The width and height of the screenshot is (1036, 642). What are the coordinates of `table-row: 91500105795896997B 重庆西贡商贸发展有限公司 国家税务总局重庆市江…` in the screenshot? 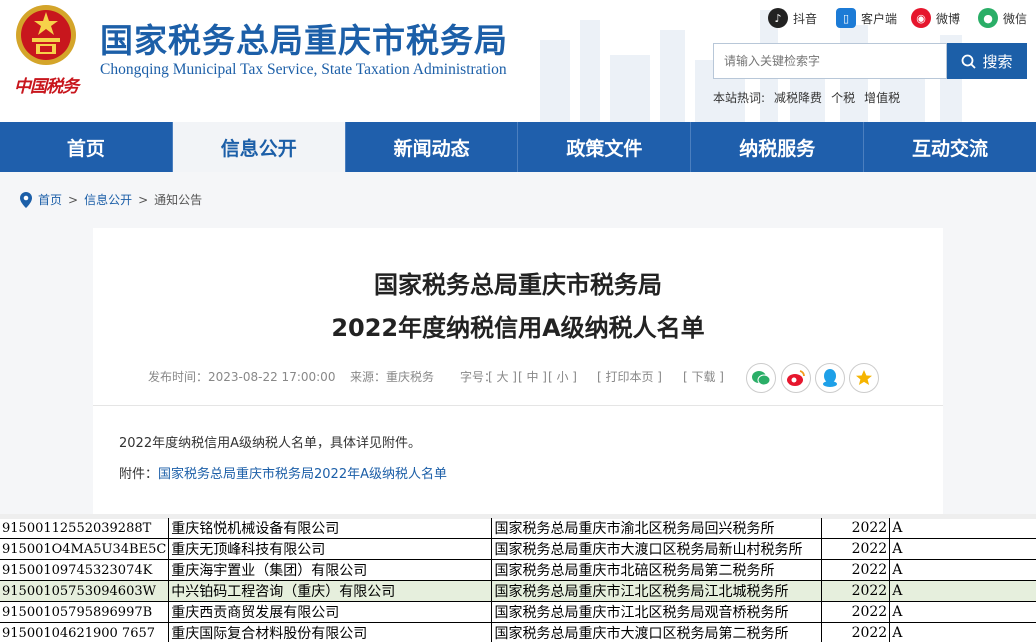 It's located at (518, 612).